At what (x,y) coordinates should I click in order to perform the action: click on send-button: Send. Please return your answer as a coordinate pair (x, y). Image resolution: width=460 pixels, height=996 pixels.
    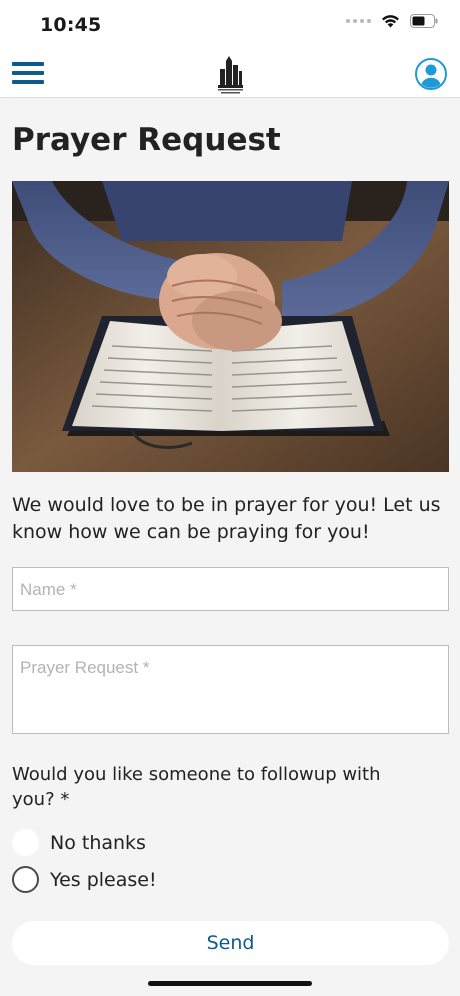
    Looking at the image, I should click on (230, 943).